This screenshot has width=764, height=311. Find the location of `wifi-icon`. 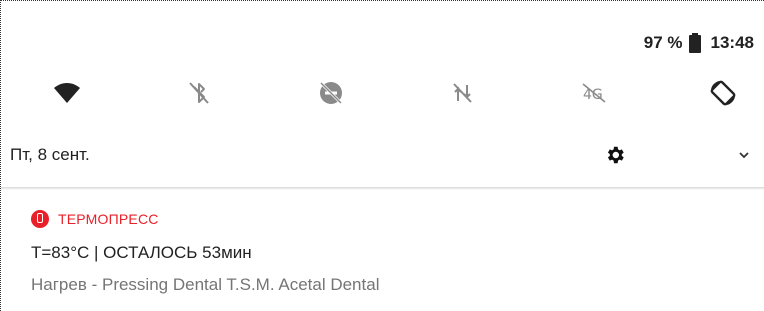

wifi-icon is located at coordinates (67, 93).